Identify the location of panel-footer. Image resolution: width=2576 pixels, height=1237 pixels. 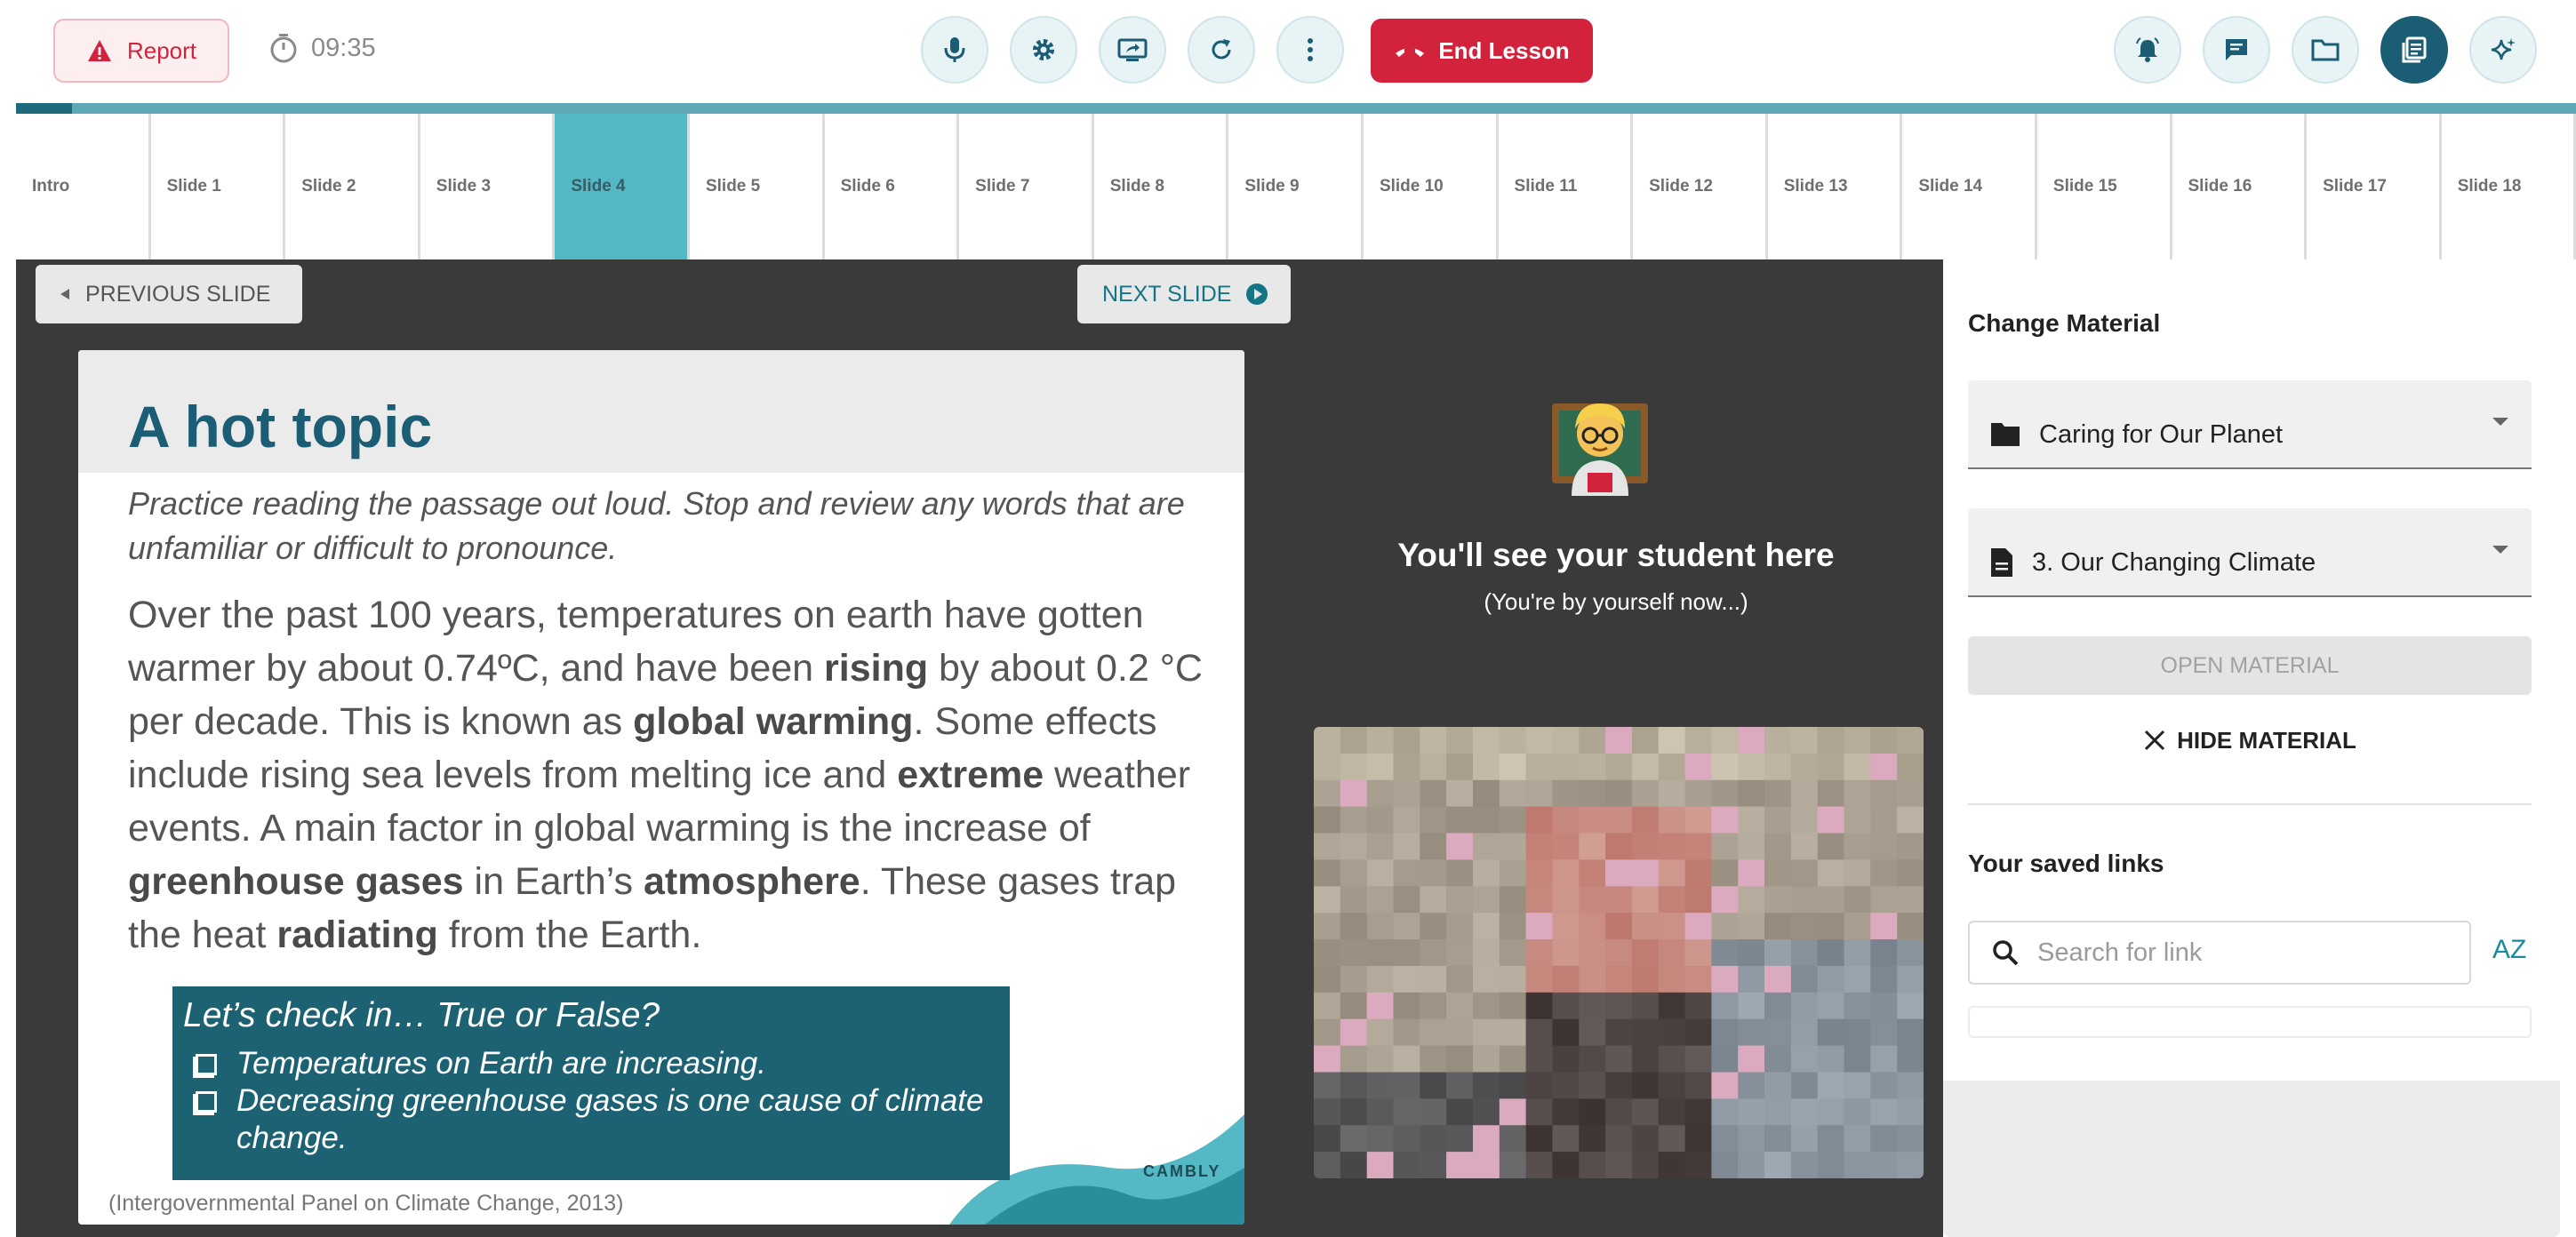
(2251, 1159).